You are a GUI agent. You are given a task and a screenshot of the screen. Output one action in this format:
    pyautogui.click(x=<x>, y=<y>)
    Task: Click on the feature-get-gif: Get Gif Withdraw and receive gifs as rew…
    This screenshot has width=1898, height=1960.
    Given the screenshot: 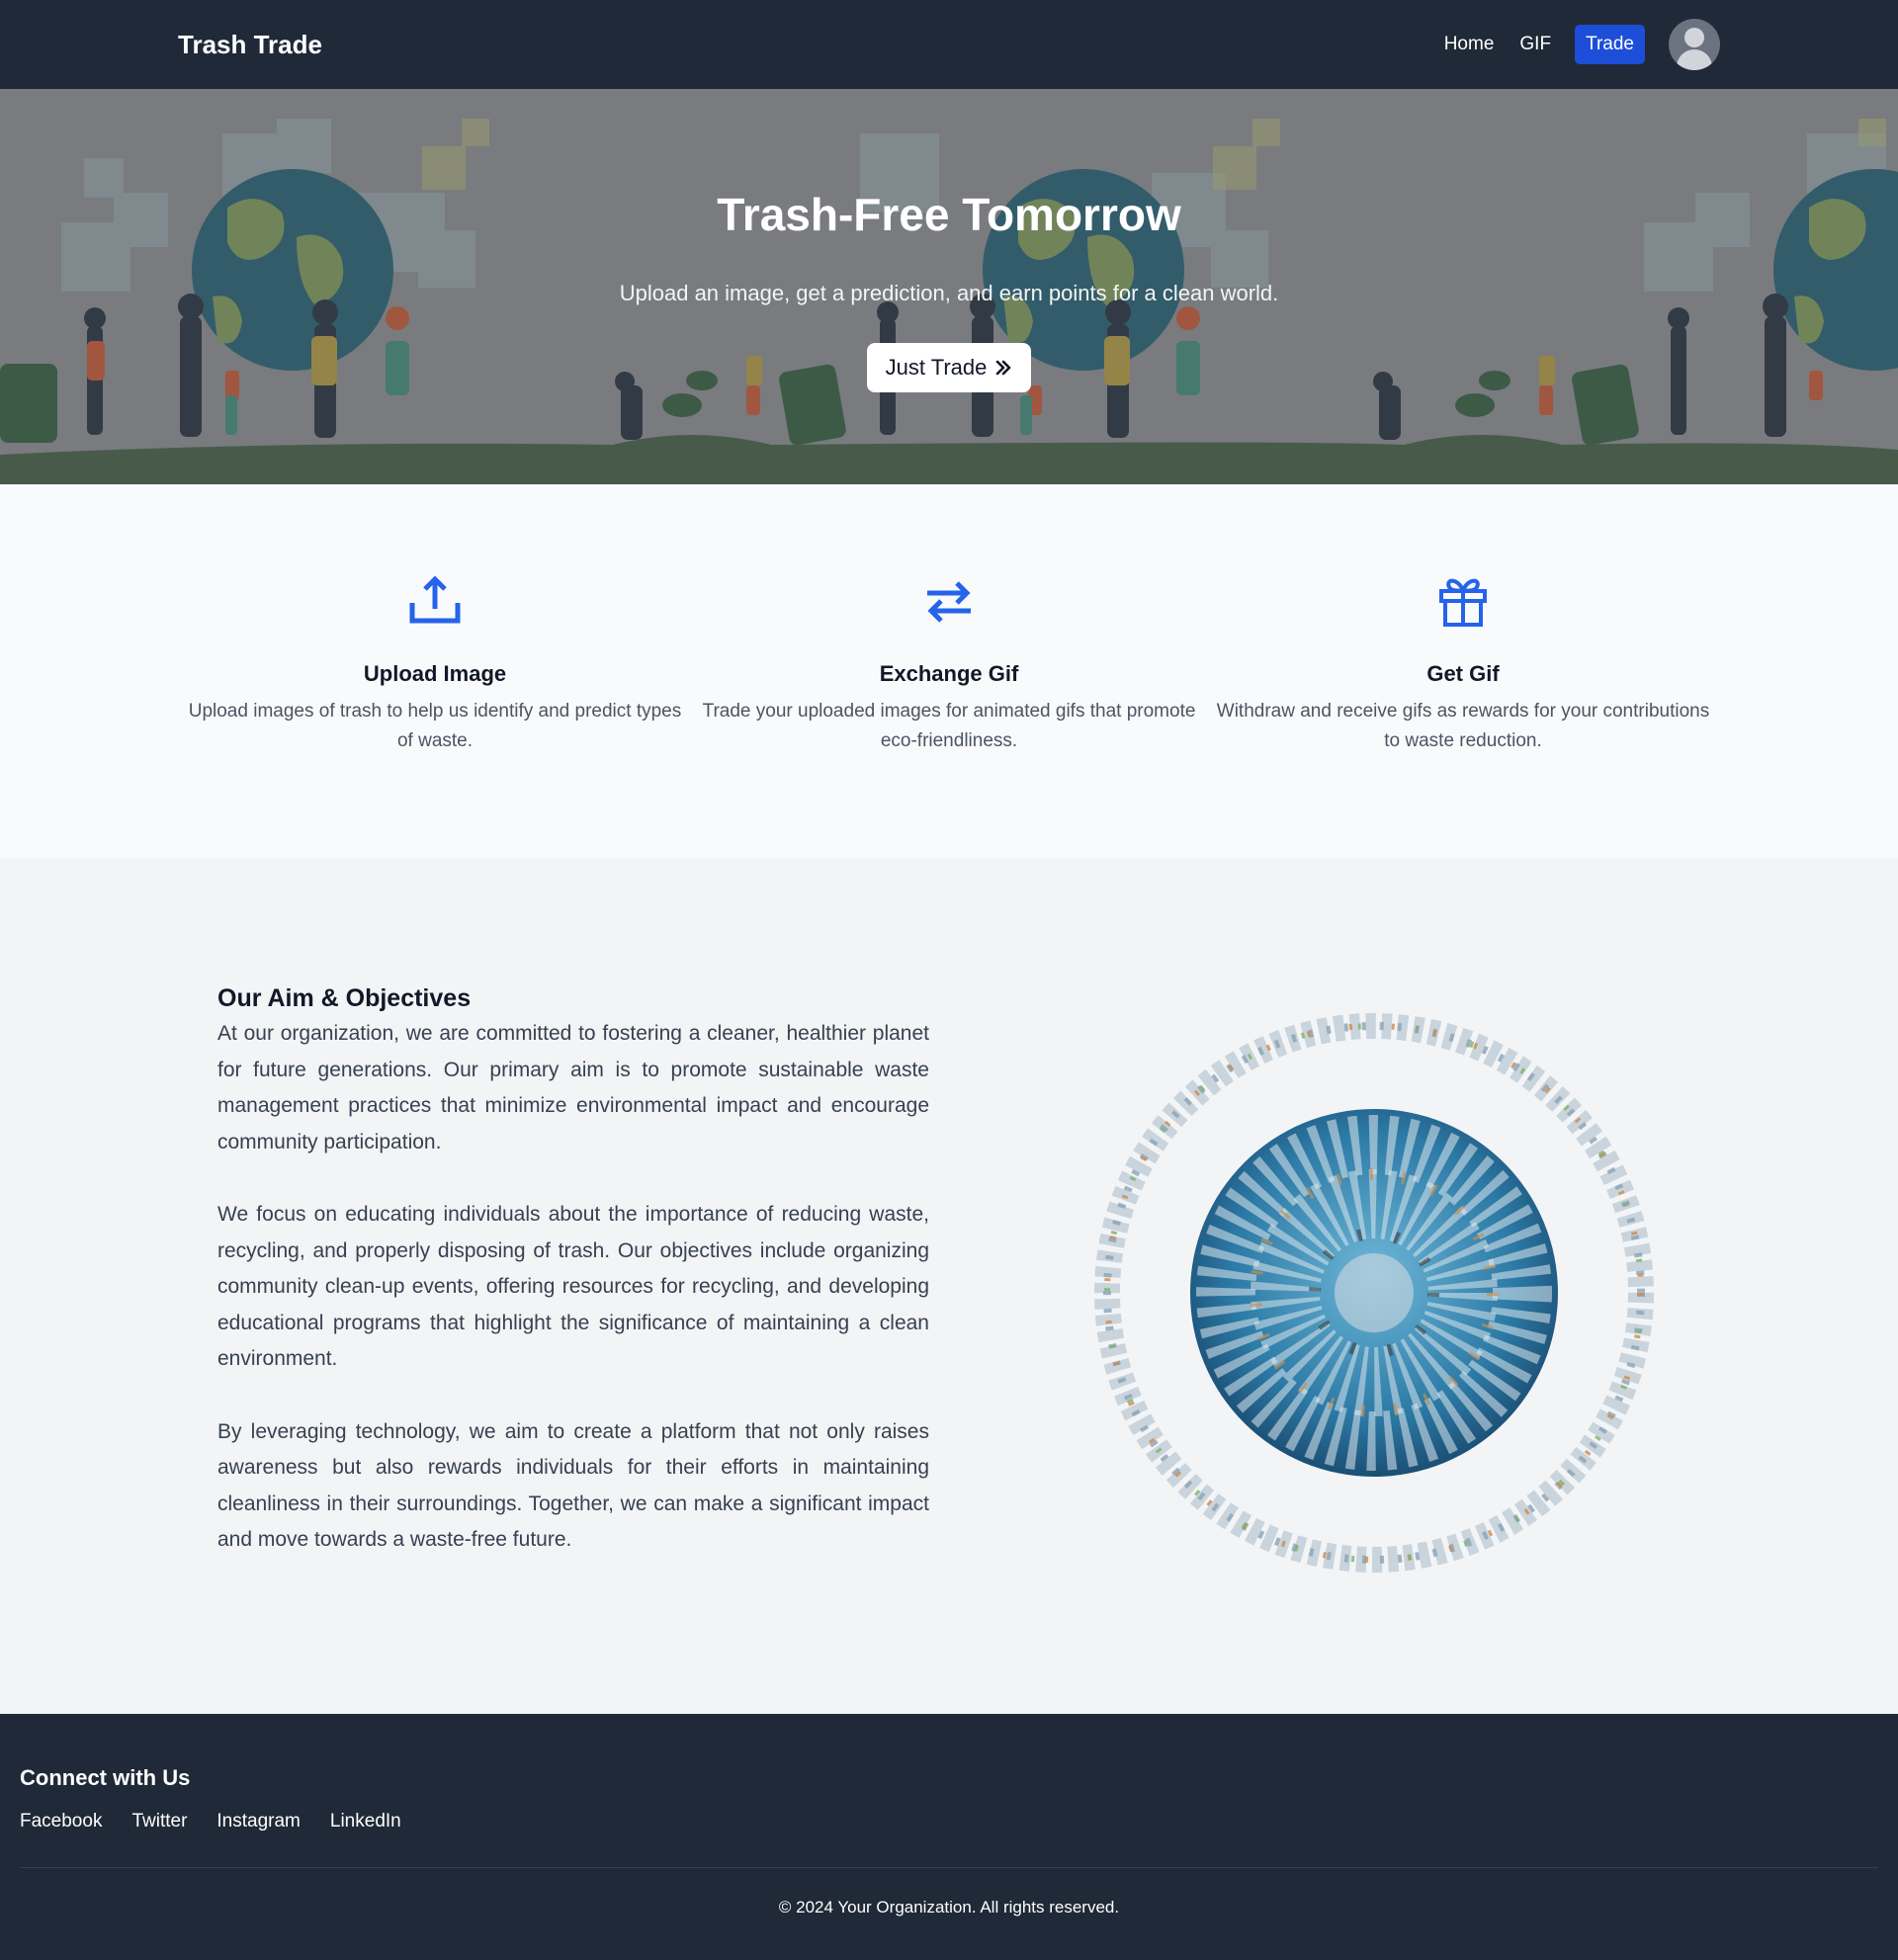 What is the action you would take?
    pyautogui.click(x=1463, y=664)
    